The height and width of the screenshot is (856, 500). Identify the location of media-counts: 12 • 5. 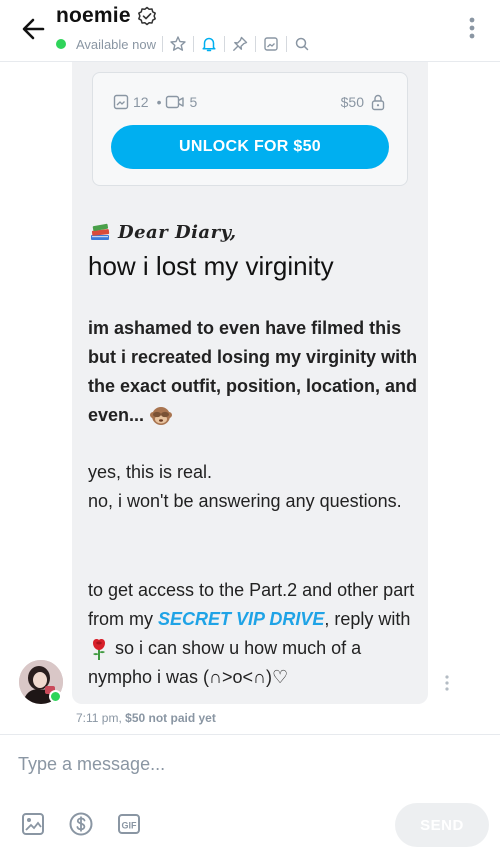
(157, 102).